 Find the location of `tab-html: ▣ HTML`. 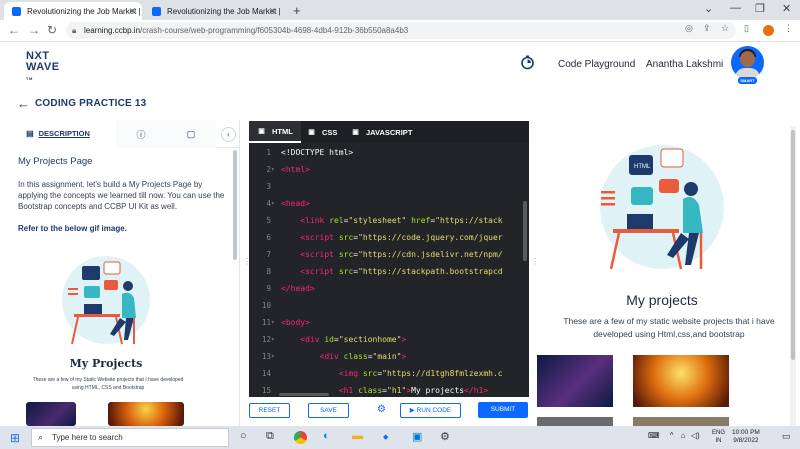

tab-html: ▣ HTML is located at coordinates (275, 132).